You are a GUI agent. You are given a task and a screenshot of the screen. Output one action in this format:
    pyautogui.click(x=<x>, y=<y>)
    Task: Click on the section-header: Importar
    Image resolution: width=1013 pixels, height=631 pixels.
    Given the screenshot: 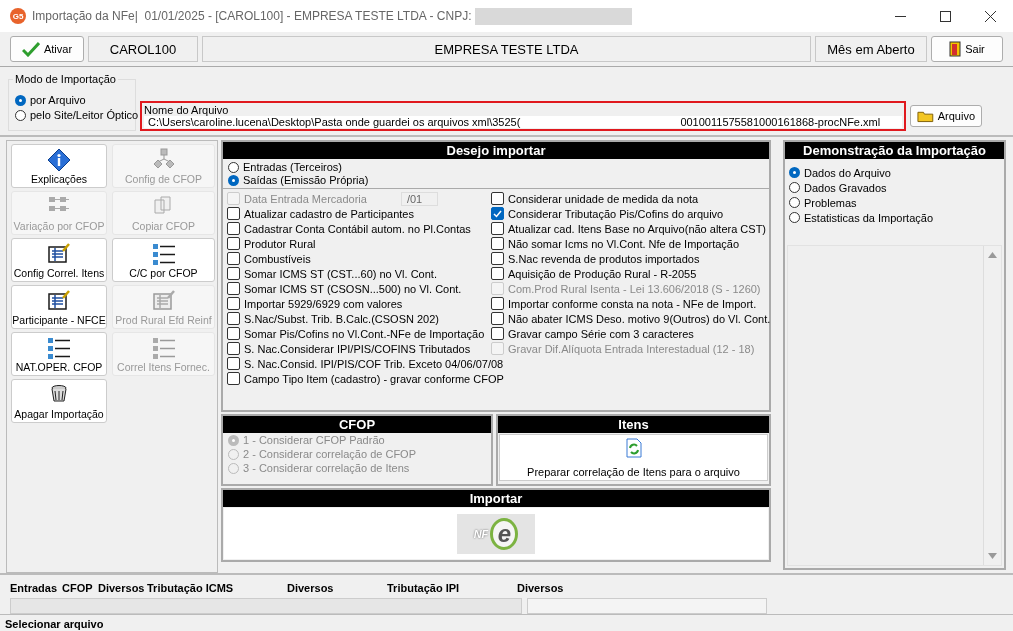 What is the action you would take?
    pyautogui.click(x=496, y=498)
    